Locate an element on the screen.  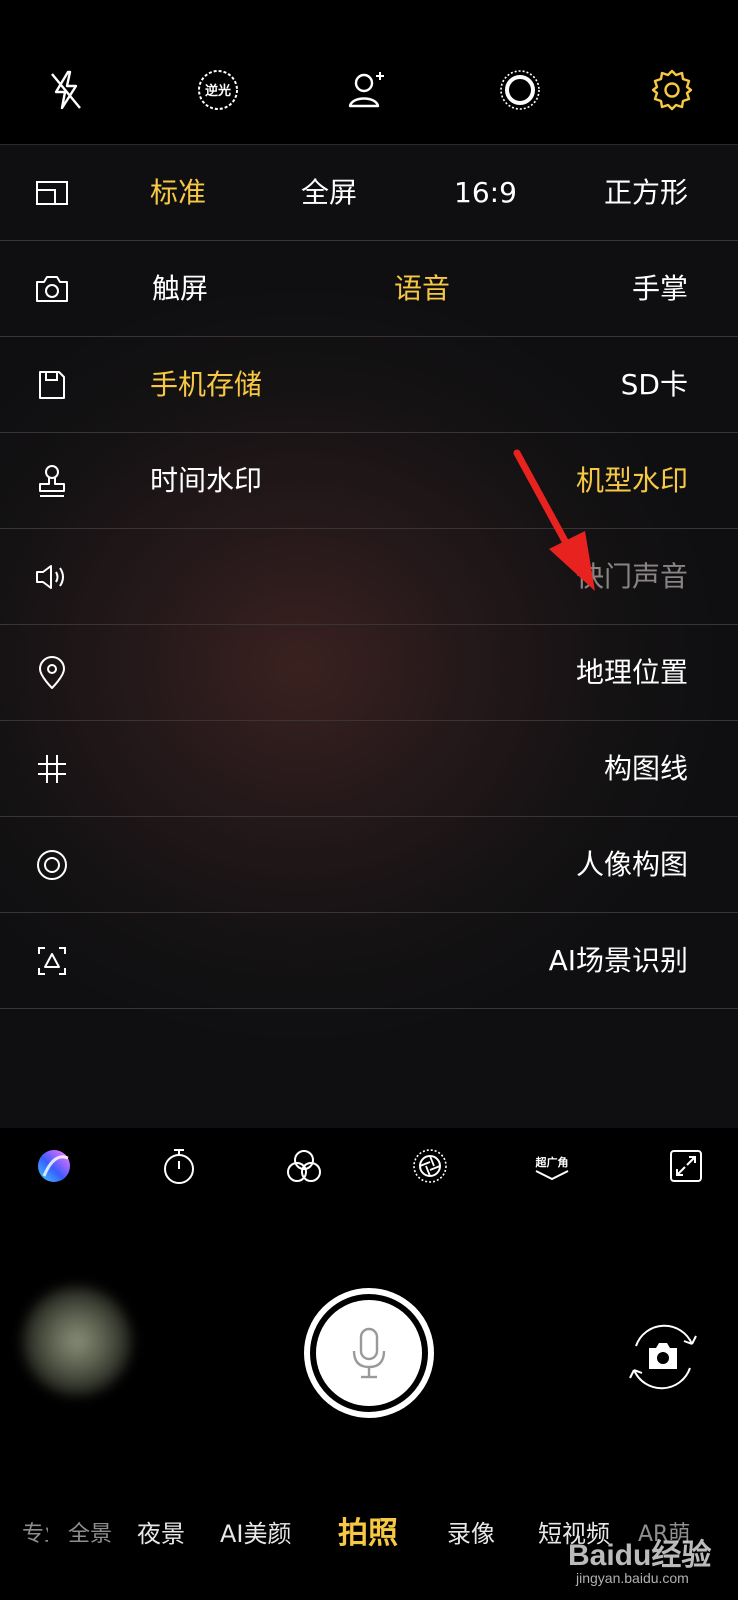
color-ball-icon is located at coordinates (54, 1166).